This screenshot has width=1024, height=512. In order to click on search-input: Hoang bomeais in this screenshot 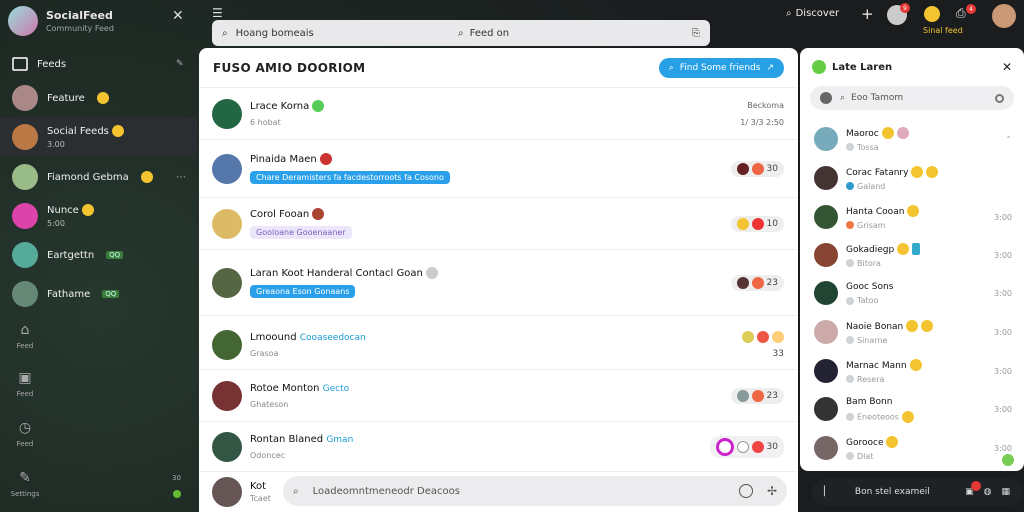, I will do `click(347, 33)`.